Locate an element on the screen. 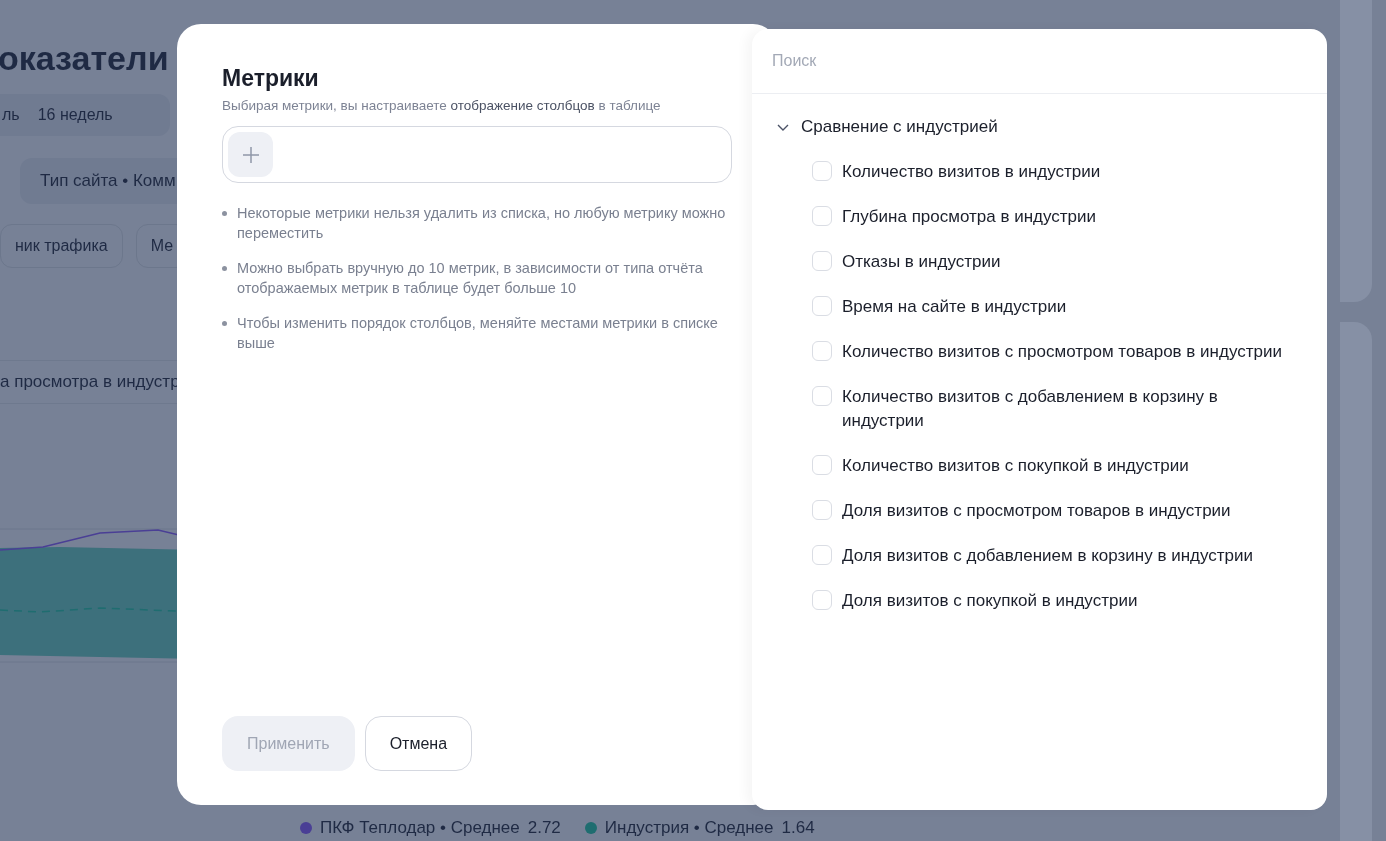  cancel-button: Отмена is located at coordinates (418, 743).